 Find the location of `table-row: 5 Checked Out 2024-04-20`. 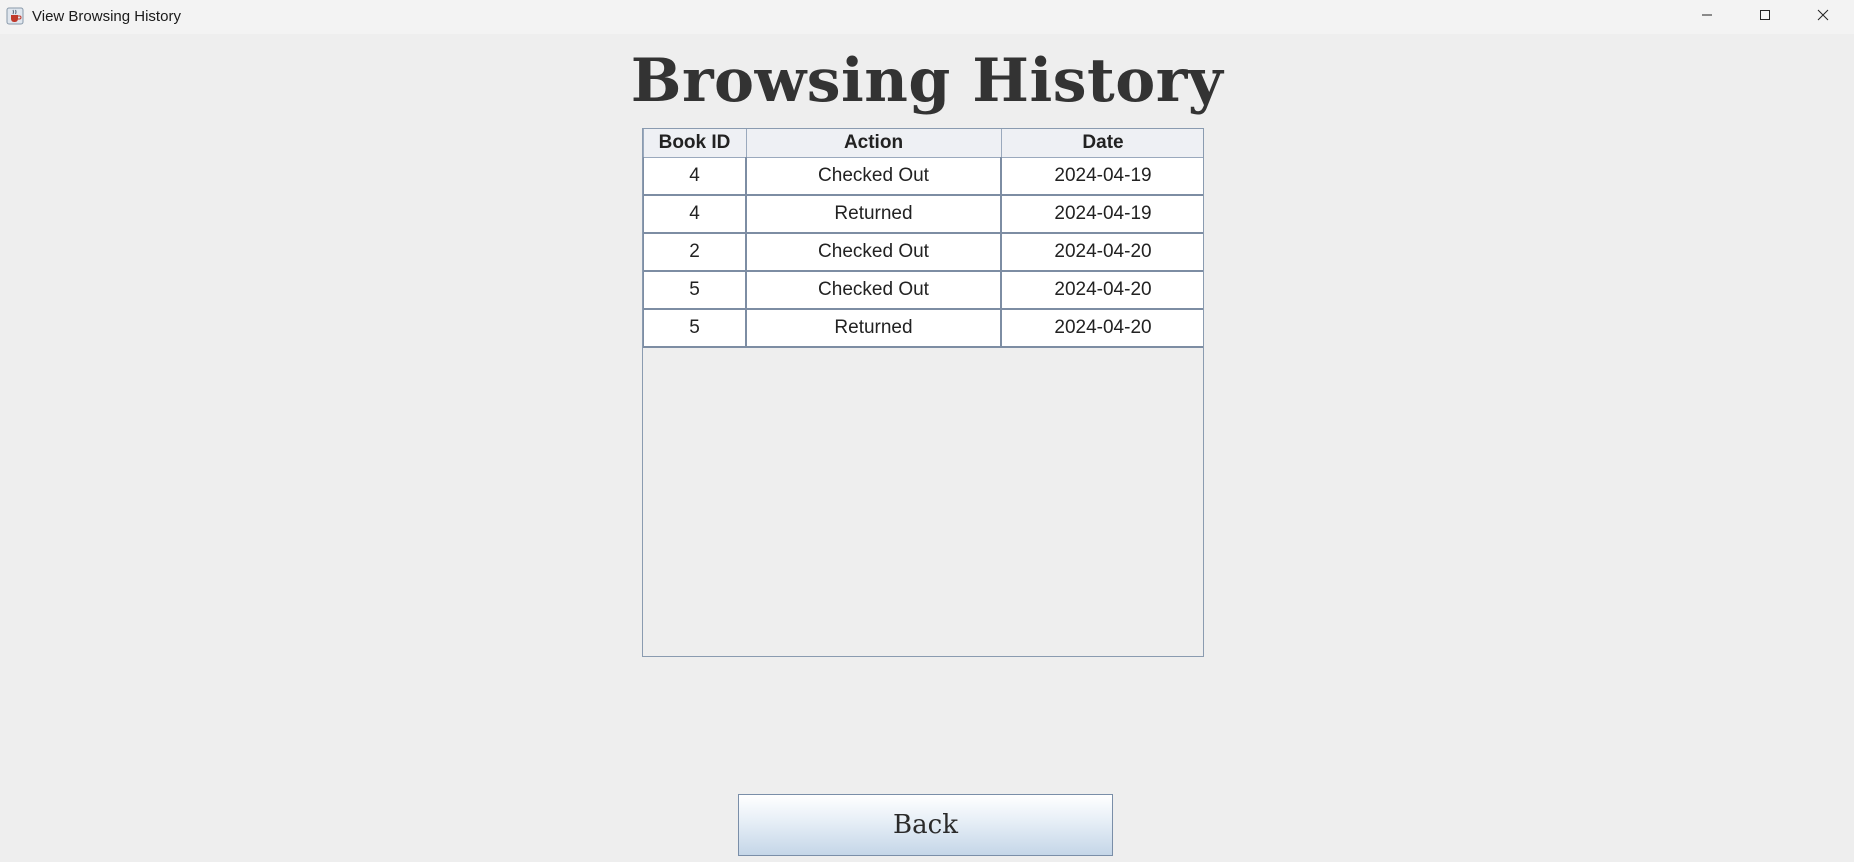

table-row: 5 Checked Out 2024-04-20 is located at coordinates (923, 290).